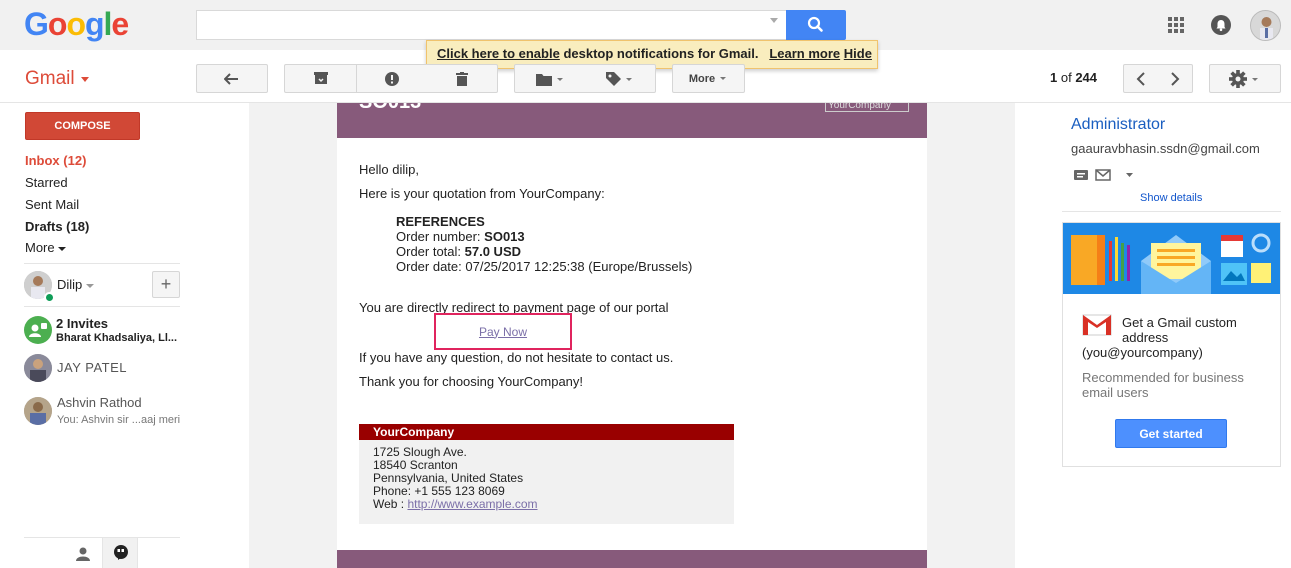 Image resolution: width=1291 pixels, height=568 pixels. Describe the element at coordinates (661, 53) in the screenshot. I see `notification-message: desktop notifications for Gmail.` at that location.